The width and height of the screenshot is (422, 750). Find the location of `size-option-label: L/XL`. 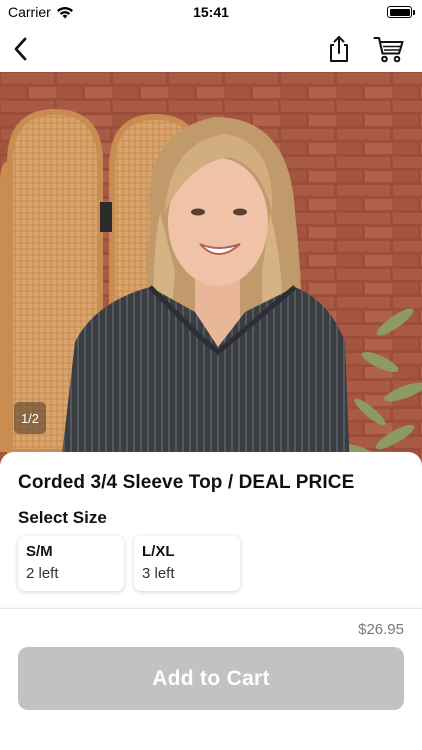

size-option-label: L/XL is located at coordinates (158, 551).